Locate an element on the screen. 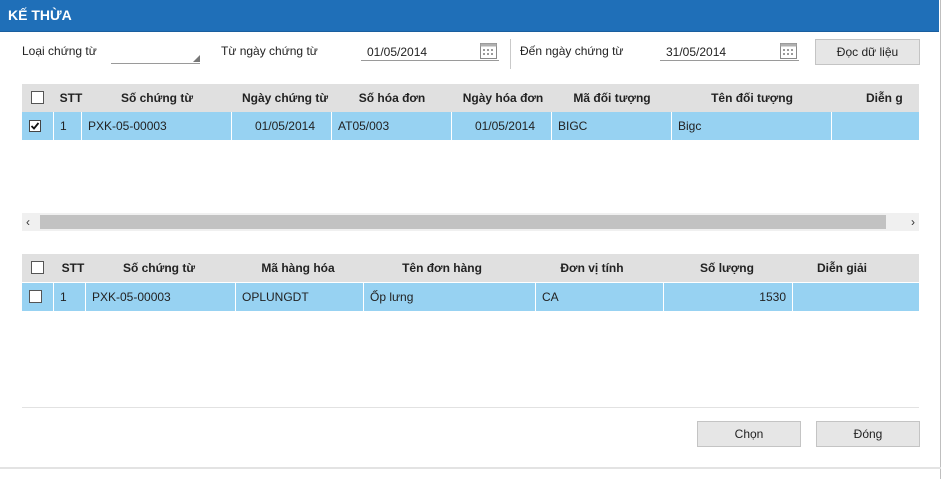 Image resolution: width=941 pixels, height=479 pixels. row-ngay-hoa-don: 01/05/2014 is located at coordinates (502, 126).